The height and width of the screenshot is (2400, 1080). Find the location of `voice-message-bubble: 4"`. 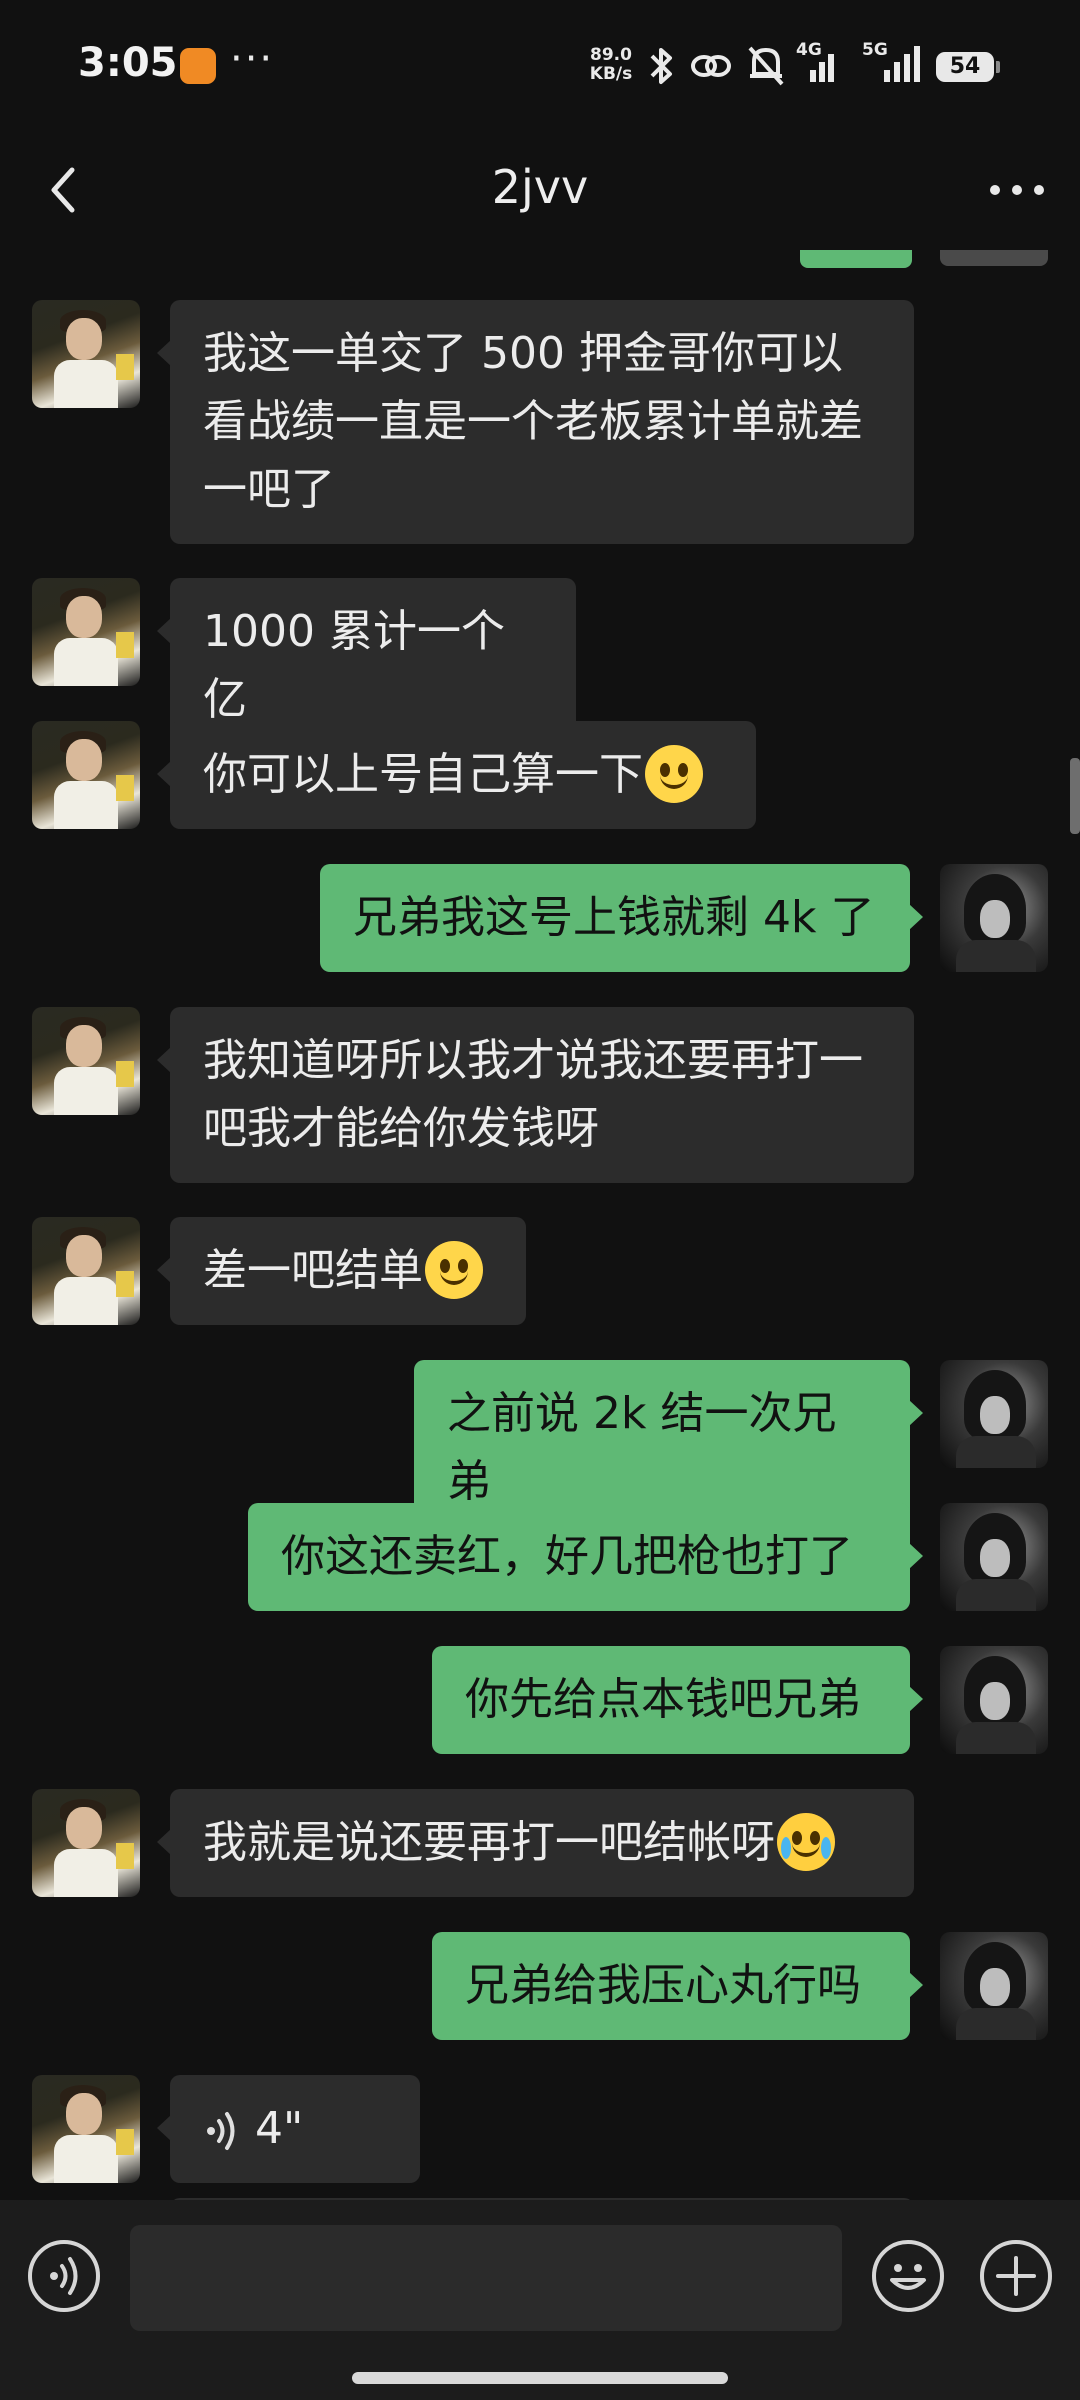

voice-message-bubble: 4" is located at coordinates (288, 2129).